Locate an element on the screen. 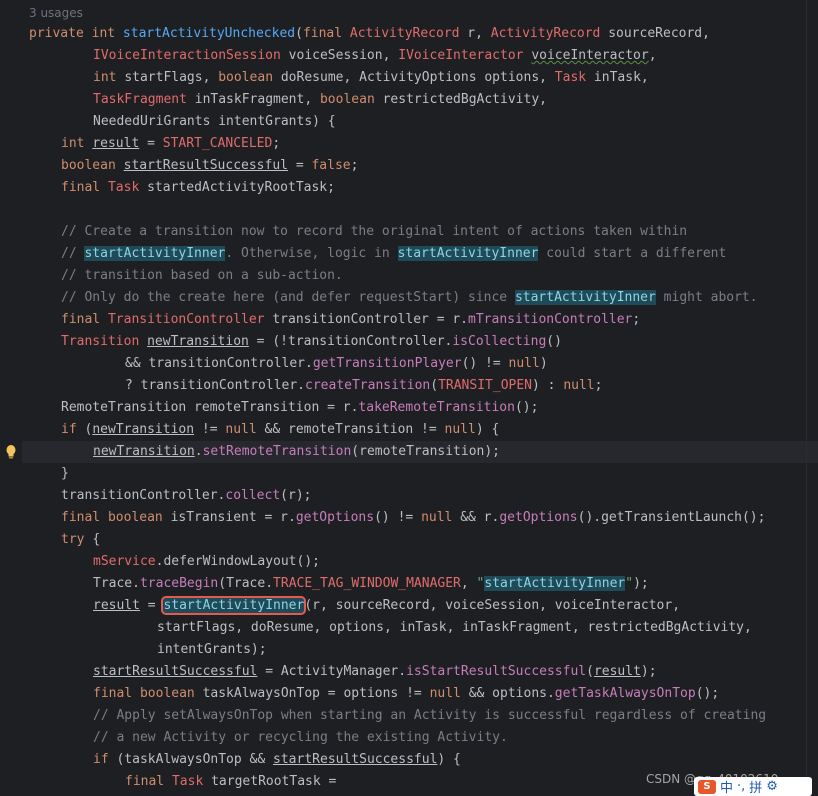 The height and width of the screenshot is (796, 818). gear-icon: ⚙ is located at coordinates (772, 786).